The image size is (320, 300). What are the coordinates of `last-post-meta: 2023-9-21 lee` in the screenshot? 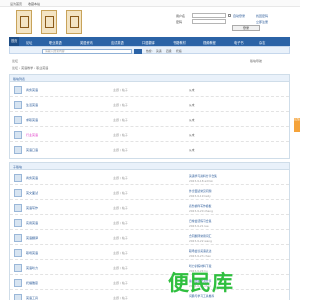 It's located at (199, 225).